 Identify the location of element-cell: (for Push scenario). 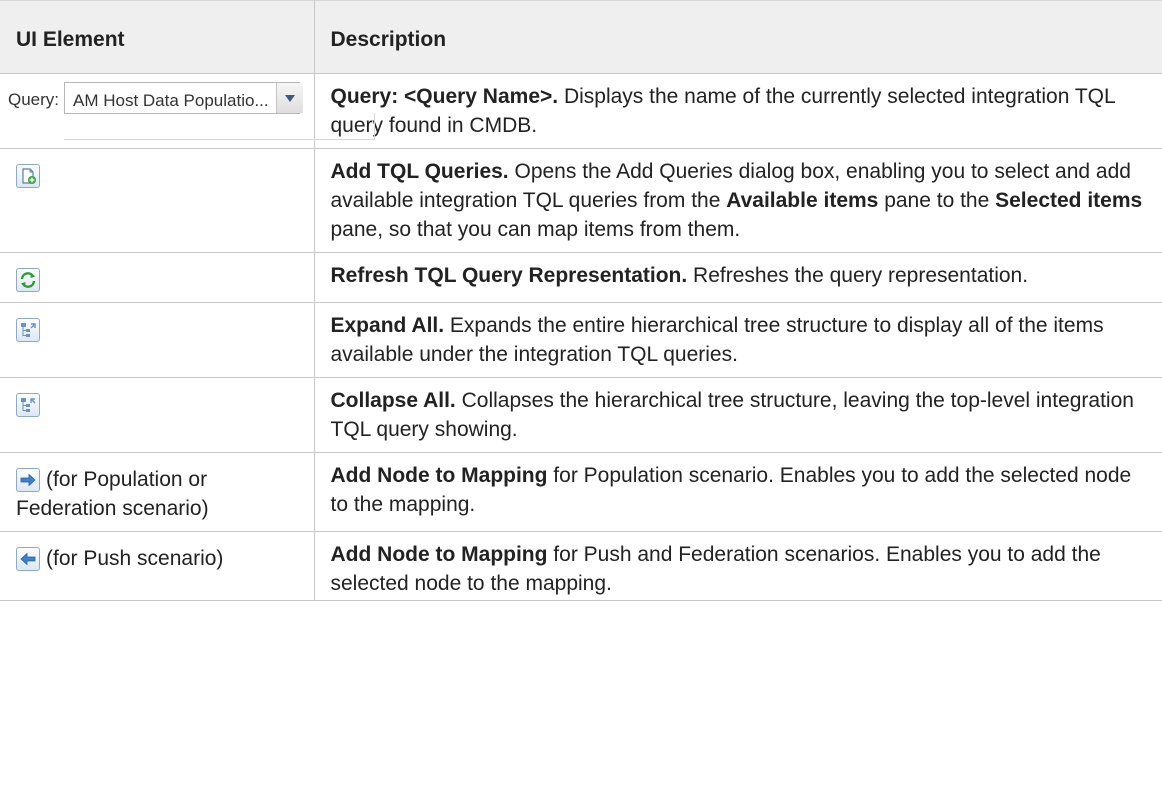
(157, 566).